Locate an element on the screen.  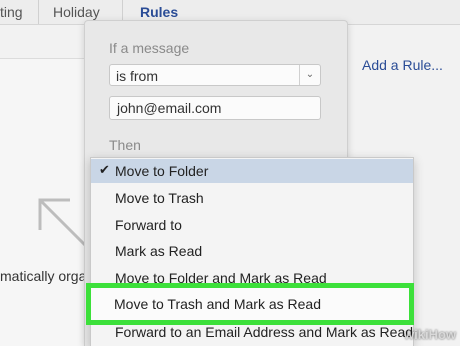
chevron-down-icon: ⌄ is located at coordinates (309, 75).